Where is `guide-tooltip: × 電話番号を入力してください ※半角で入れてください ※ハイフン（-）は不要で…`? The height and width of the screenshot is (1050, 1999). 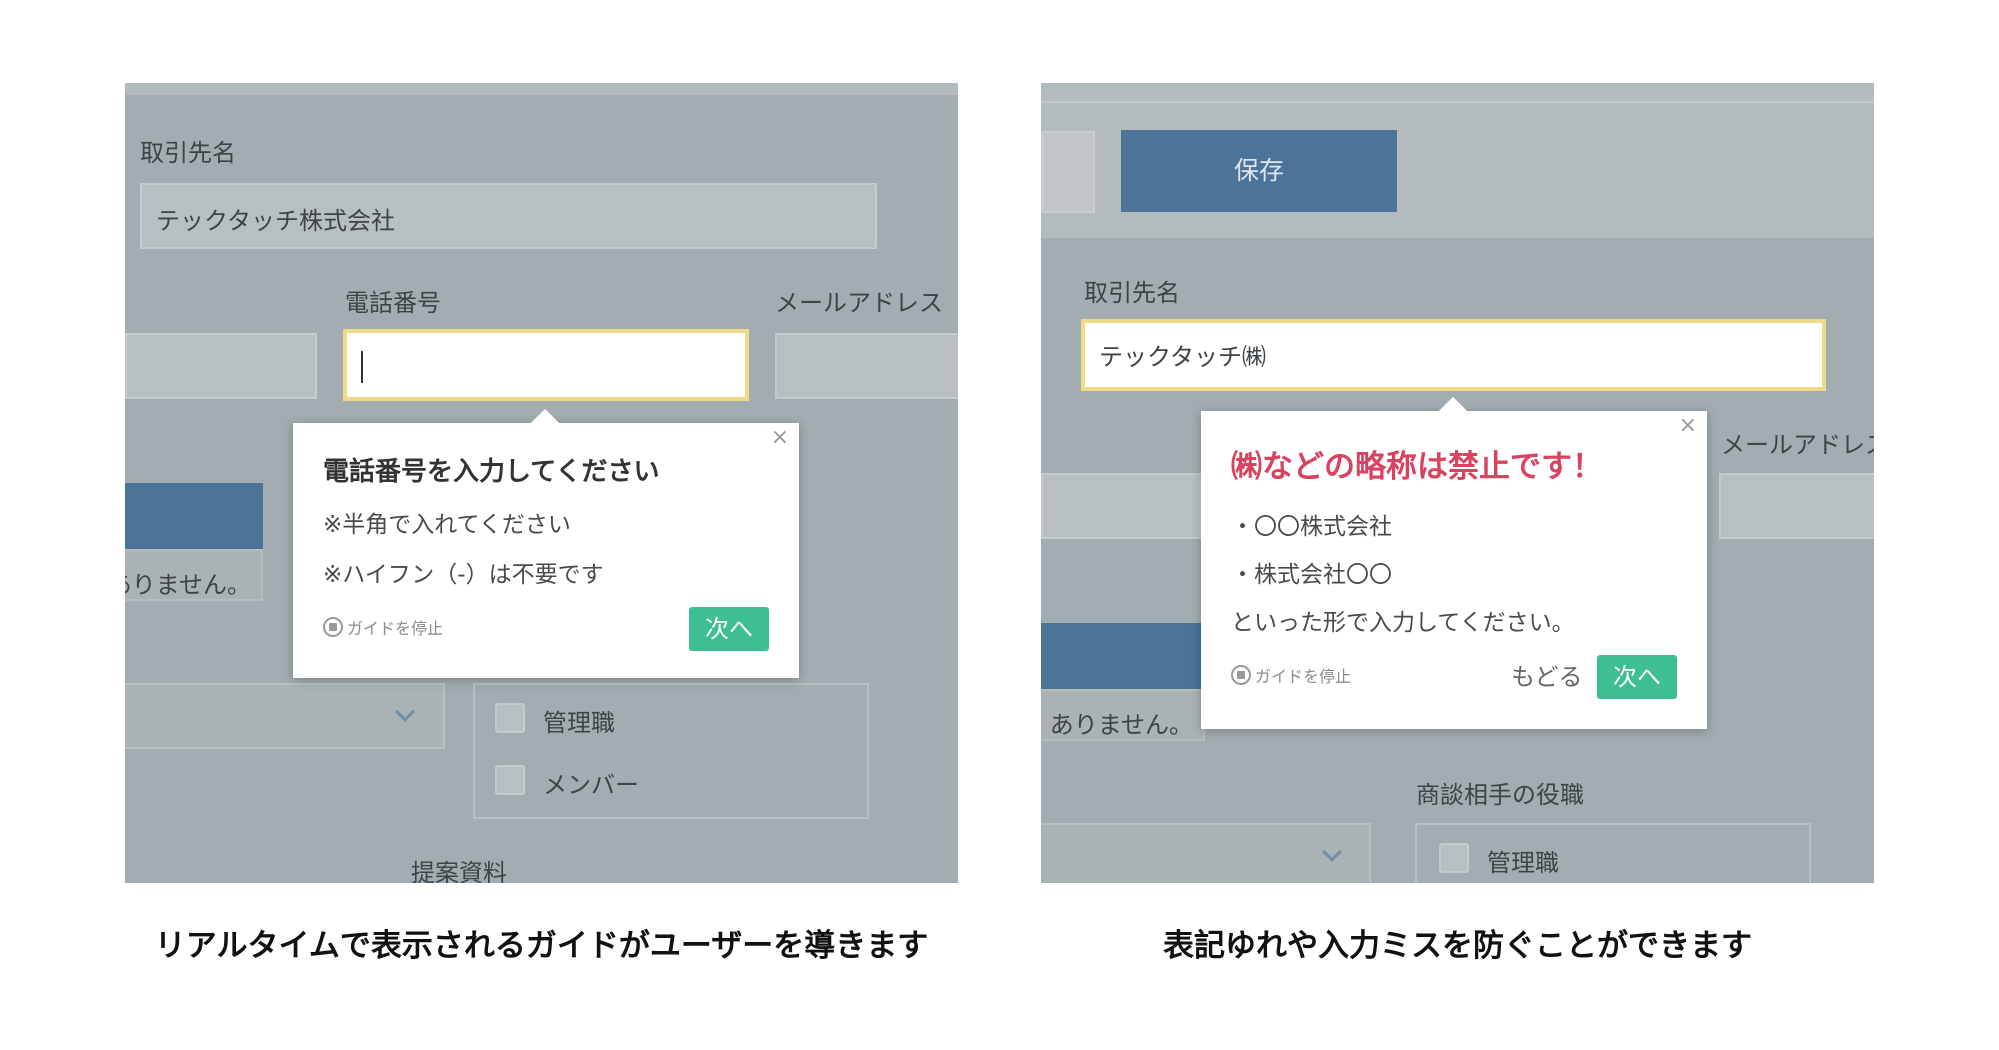
guide-tooltip: × 電話番号を入力してください ※半角で入れてください ※ハイフン（-）は不要で… is located at coordinates (546, 543).